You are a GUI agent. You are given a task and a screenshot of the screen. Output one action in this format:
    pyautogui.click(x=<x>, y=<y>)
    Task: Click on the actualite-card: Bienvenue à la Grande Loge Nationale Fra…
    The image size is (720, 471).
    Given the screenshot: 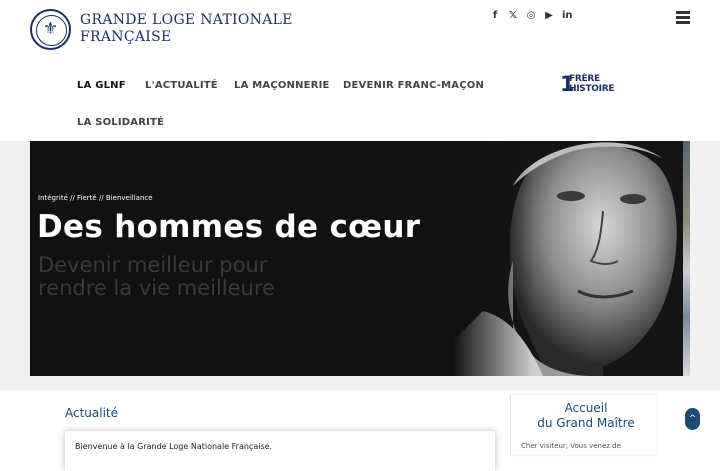 What is the action you would take?
    pyautogui.click(x=280, y=451)
    